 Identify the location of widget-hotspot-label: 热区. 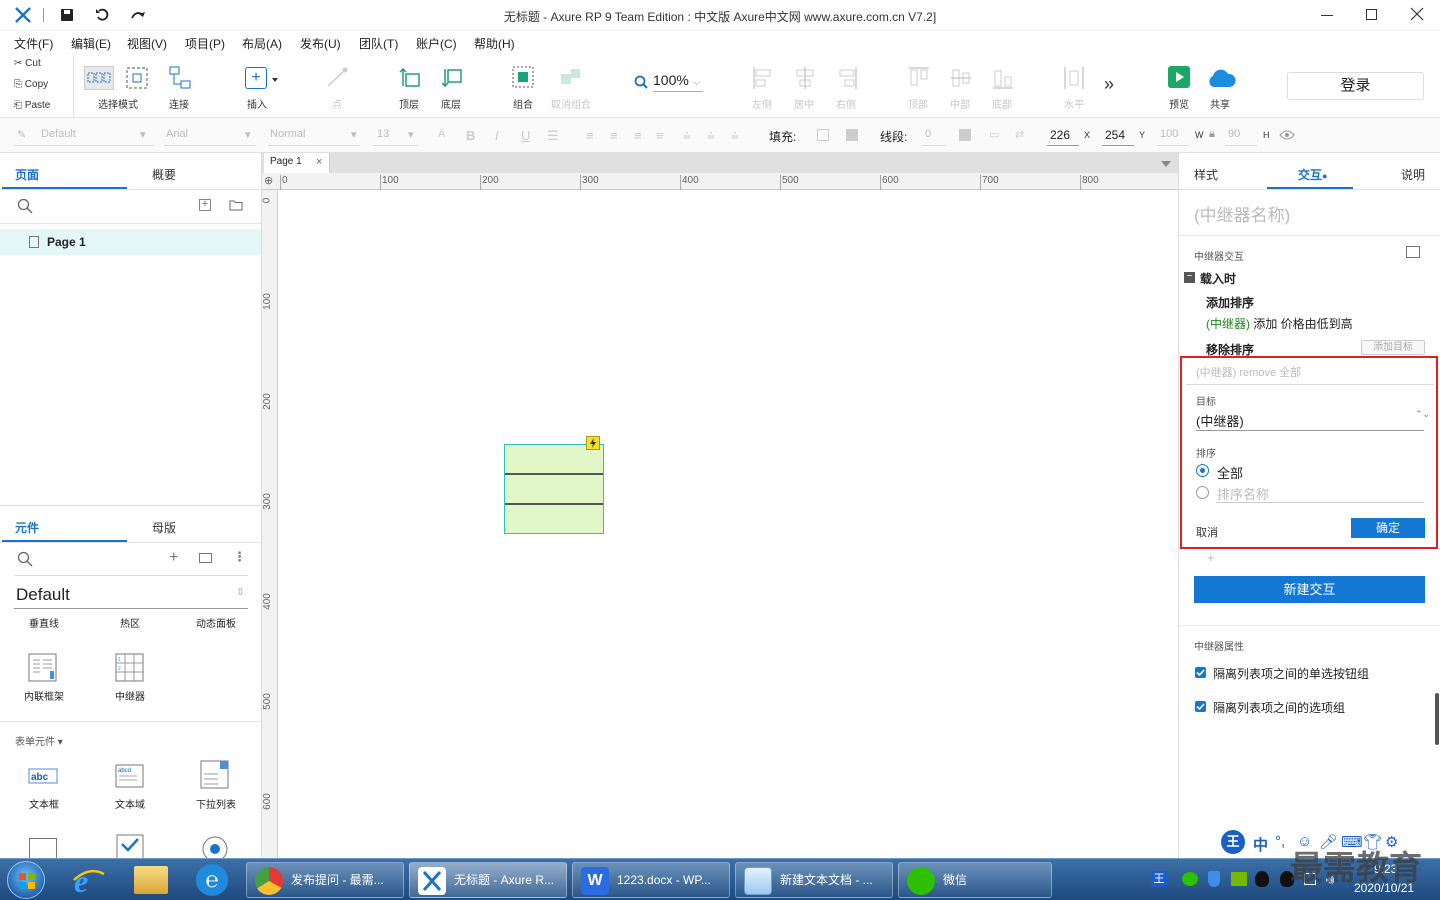
(130, 622).